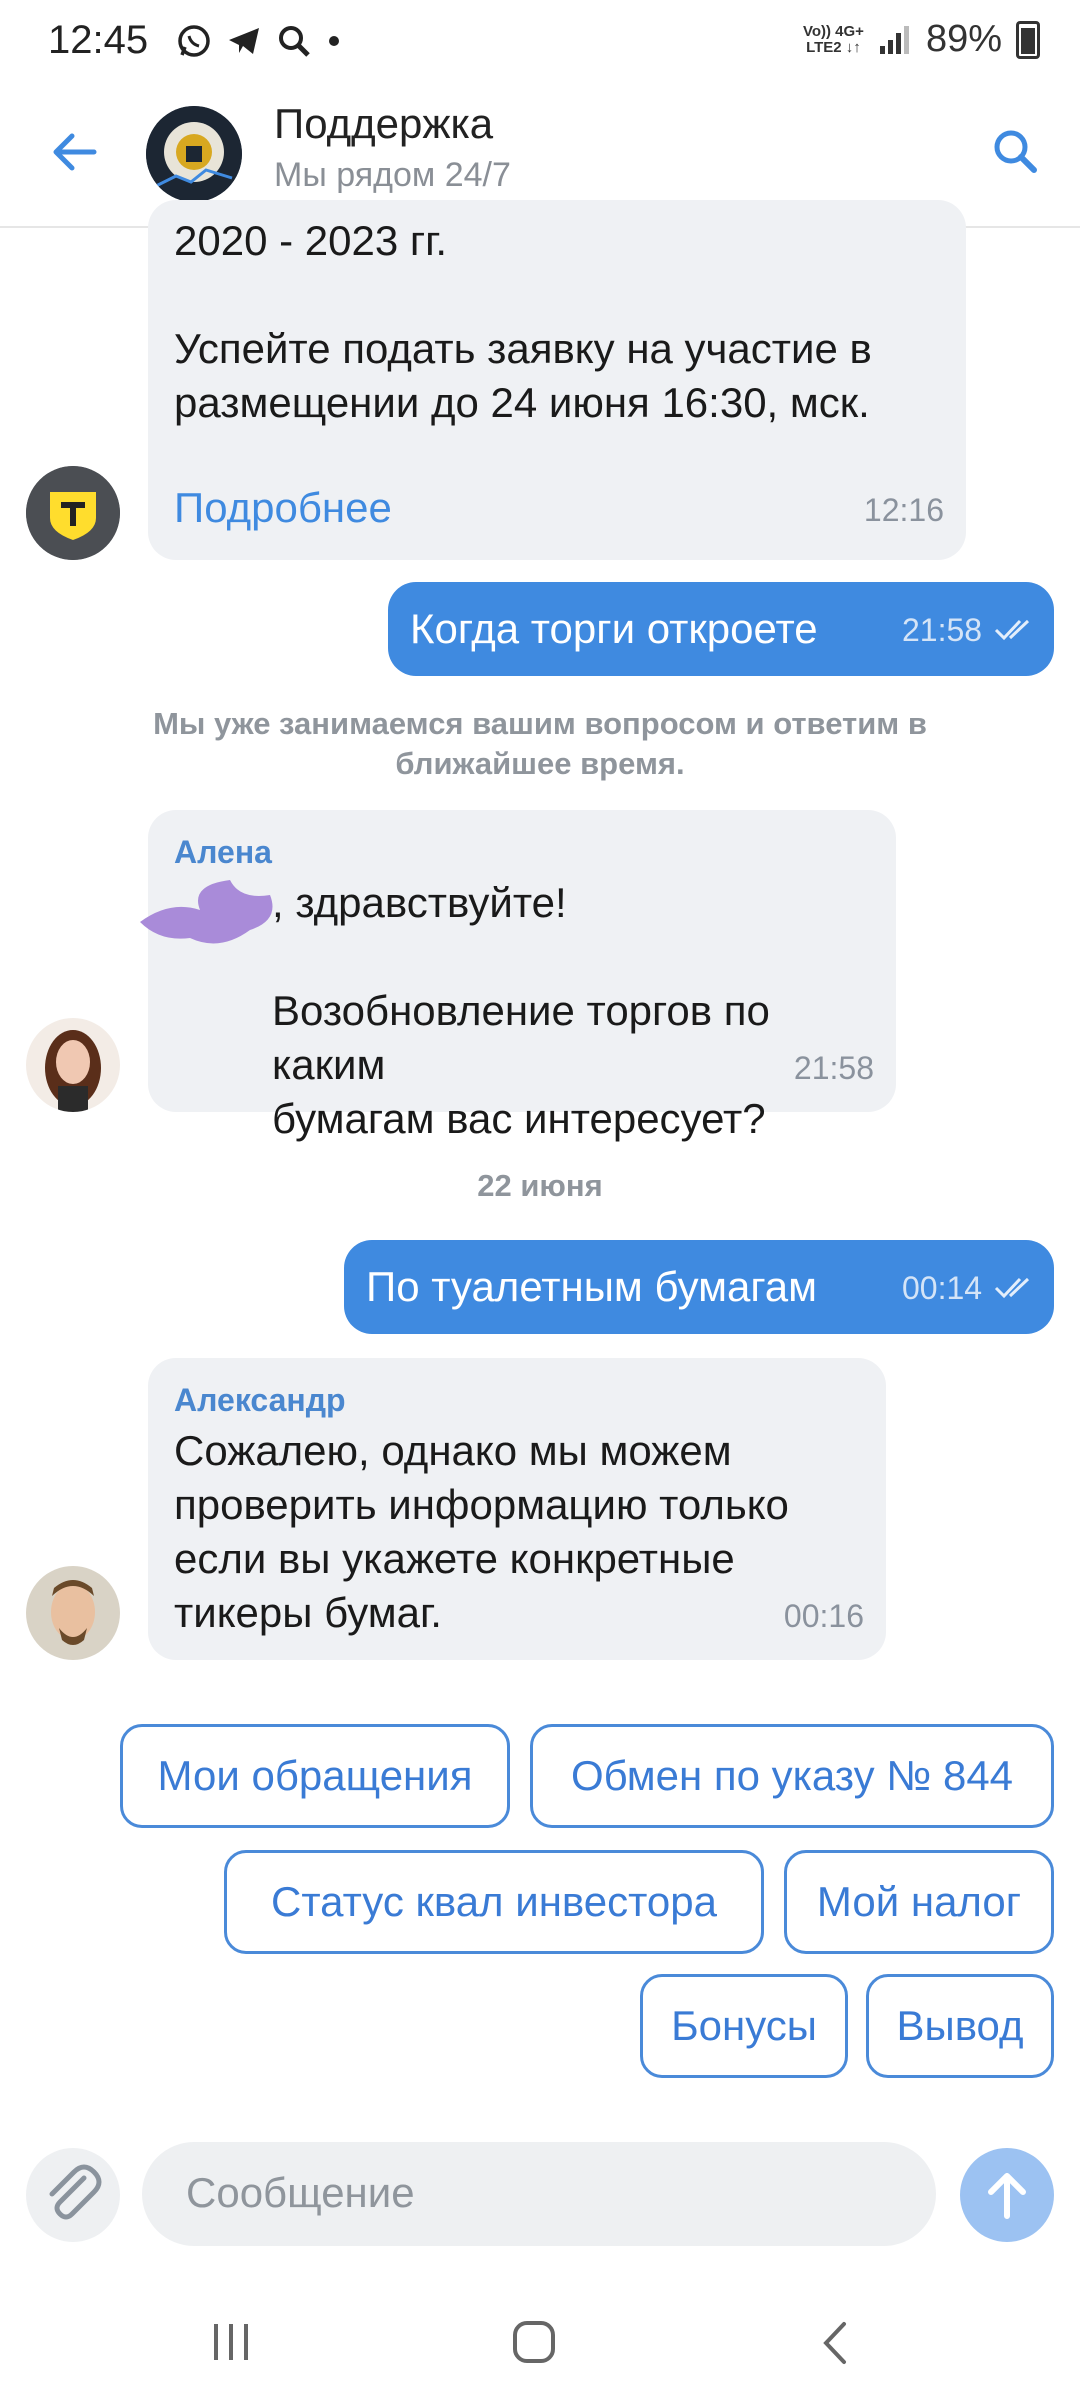 This screenshot has width=1080, height=2400. What do you see at coordinates (540, 1185) in the screenshot?
I see `date-divider: 22 июня` at bounding box center [540, 1185].